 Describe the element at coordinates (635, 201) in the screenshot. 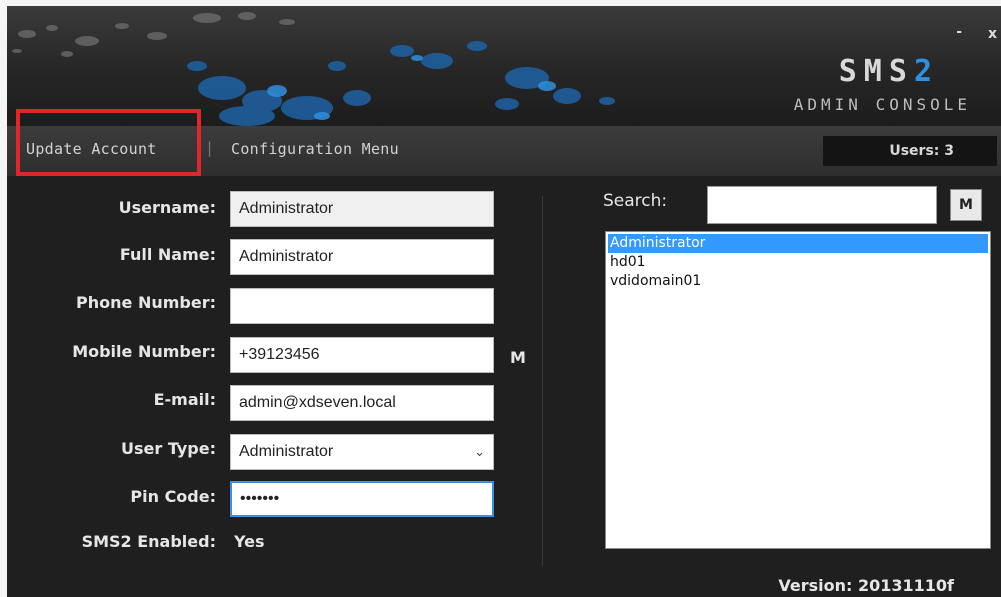

I see `search-label: Search:` at that location.